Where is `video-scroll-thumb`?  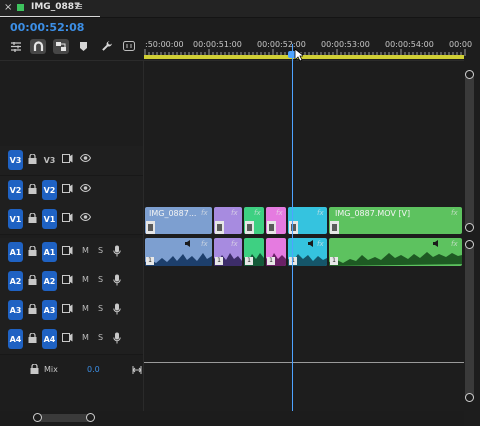
video-scroll-thumb is located at coordinates (469, 150).